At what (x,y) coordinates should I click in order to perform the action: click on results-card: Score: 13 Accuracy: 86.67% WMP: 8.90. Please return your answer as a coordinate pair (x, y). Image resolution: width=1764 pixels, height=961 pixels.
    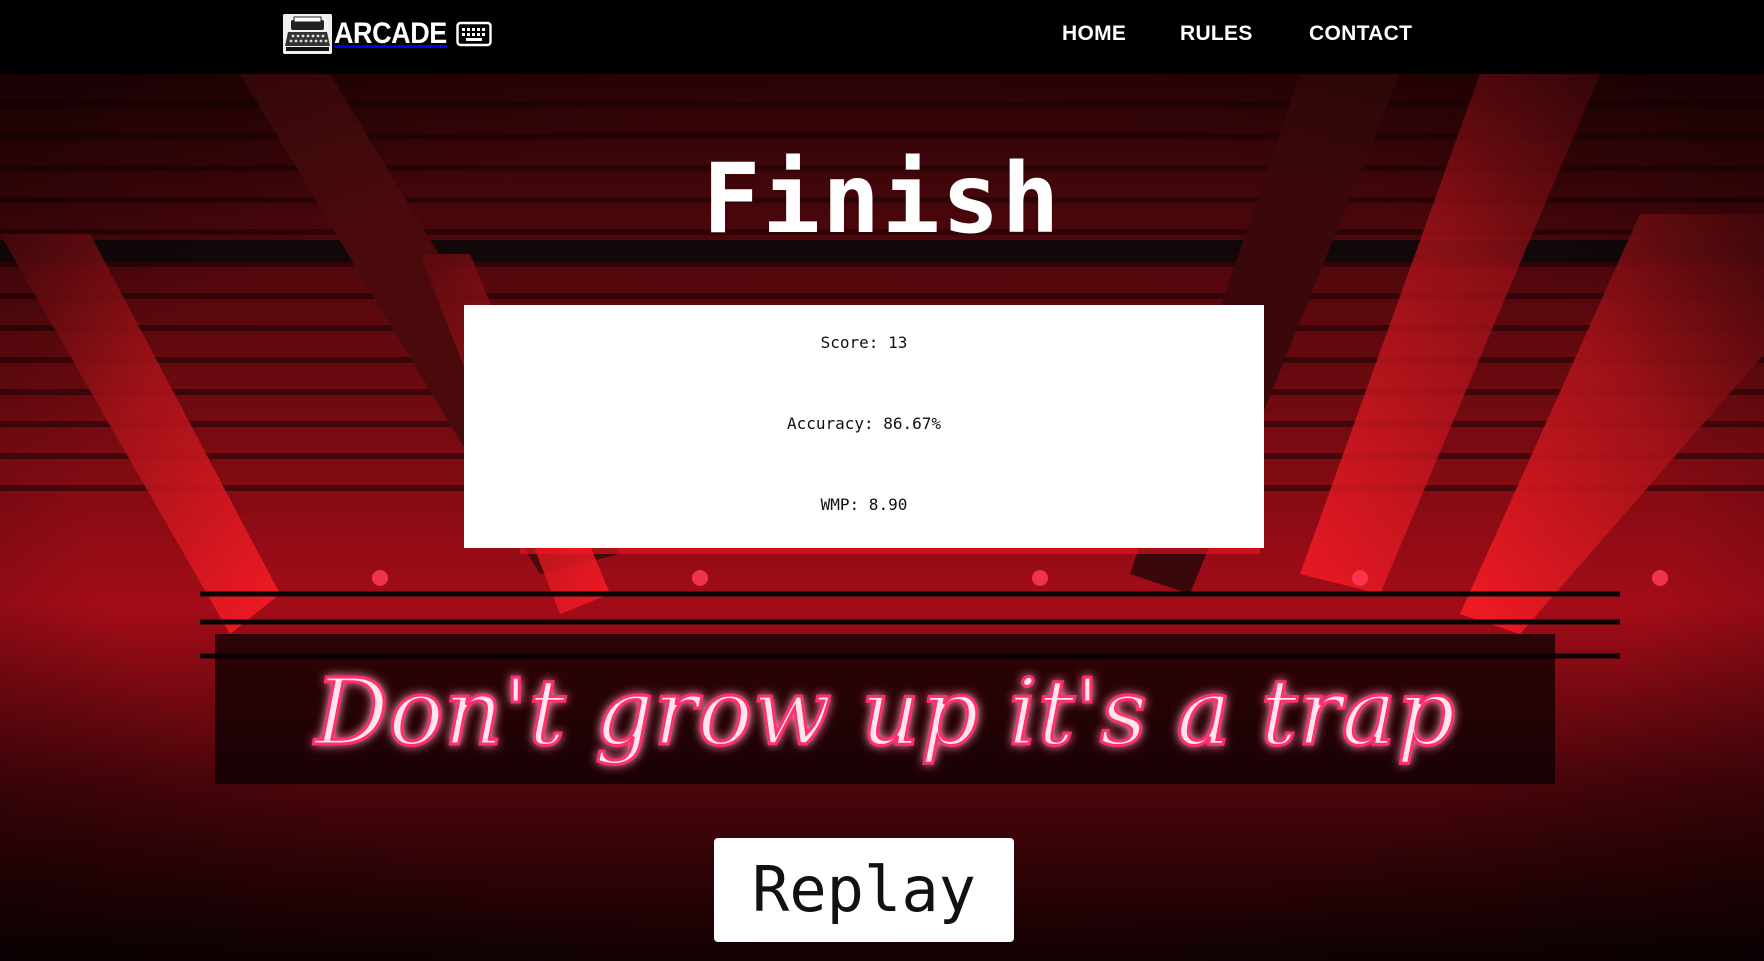
    Looking at the image, I should click on (864, 426).